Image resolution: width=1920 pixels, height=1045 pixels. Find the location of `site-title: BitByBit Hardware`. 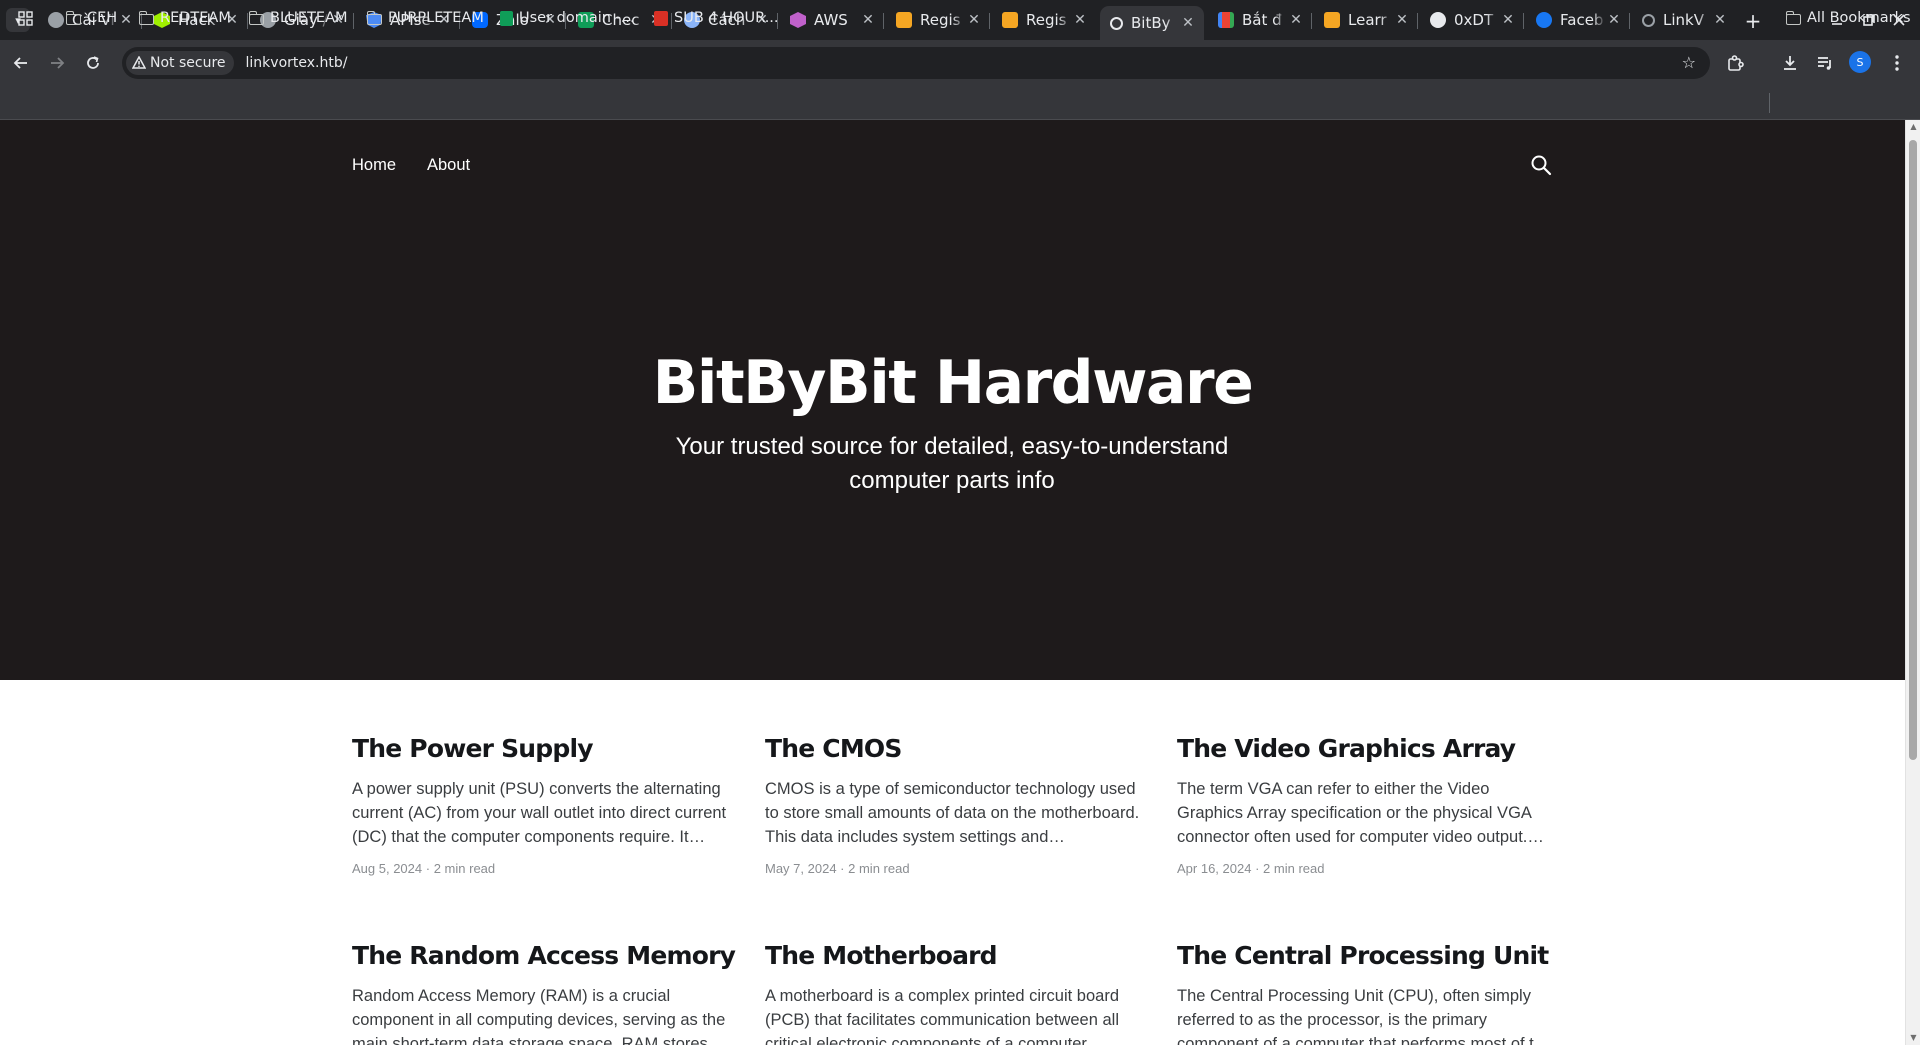

site-title: BitByBit Hardware is located at coordinates (953, 383).